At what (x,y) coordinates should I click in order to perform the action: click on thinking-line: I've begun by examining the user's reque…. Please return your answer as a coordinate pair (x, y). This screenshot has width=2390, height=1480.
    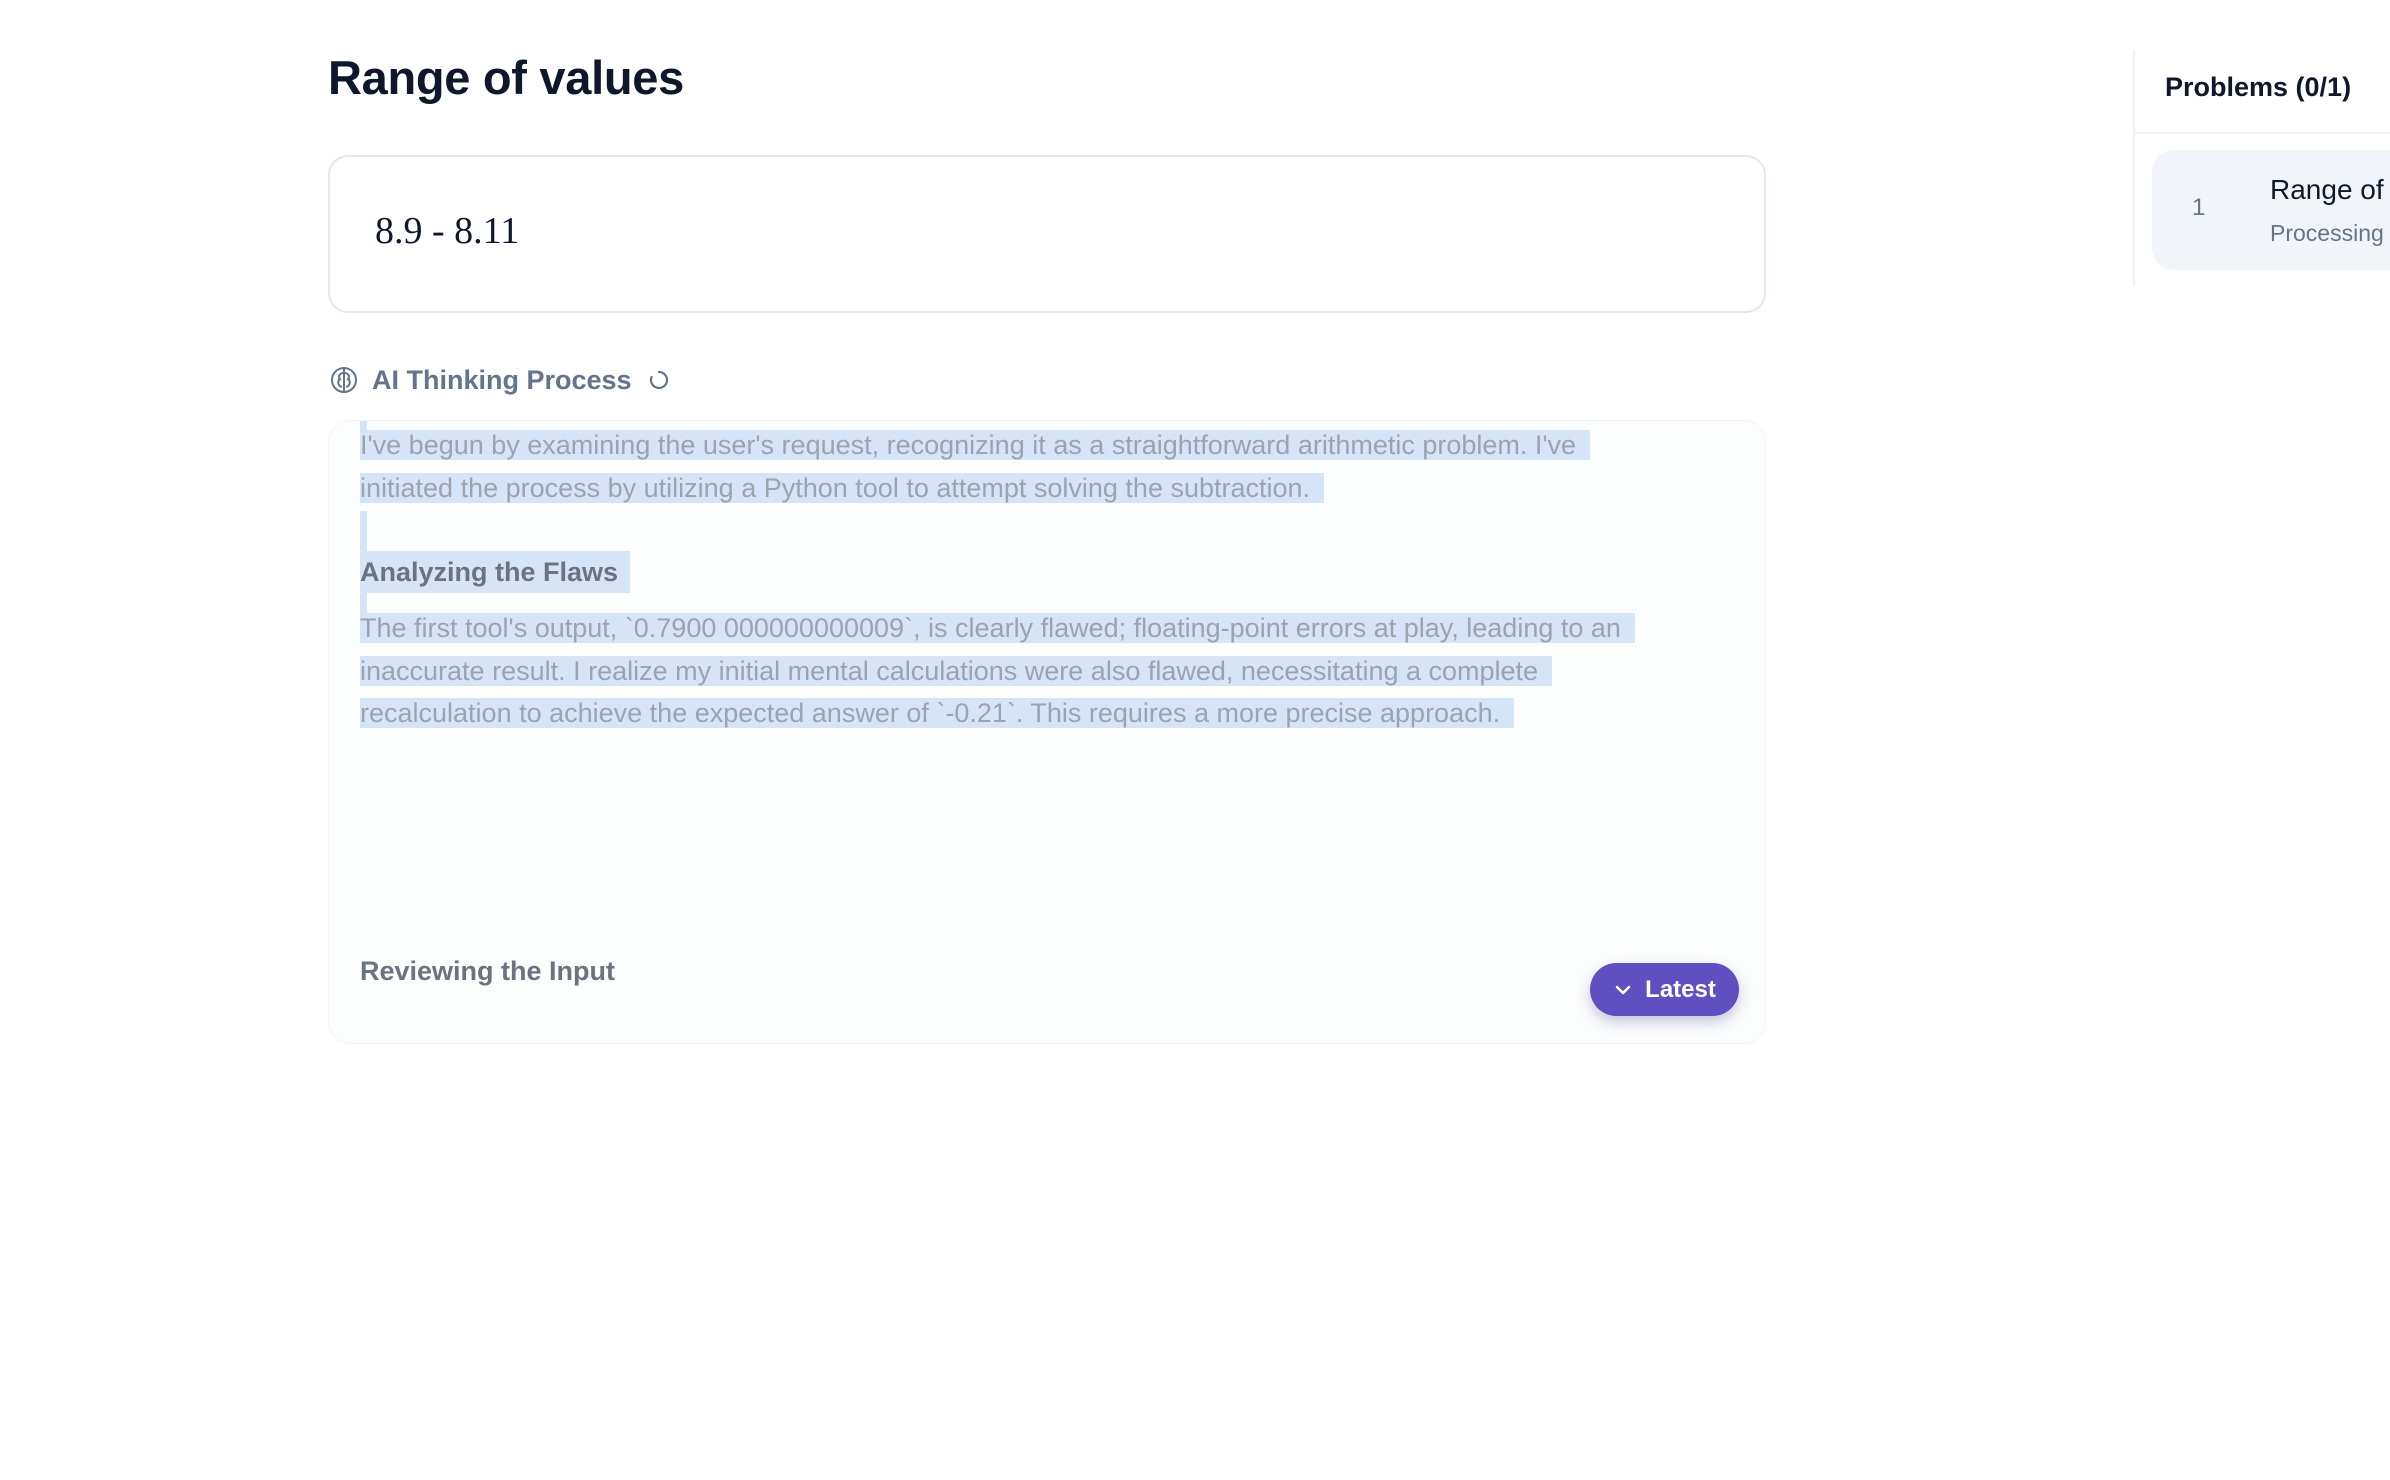
    Looking at the image, I should click on (975, 445).